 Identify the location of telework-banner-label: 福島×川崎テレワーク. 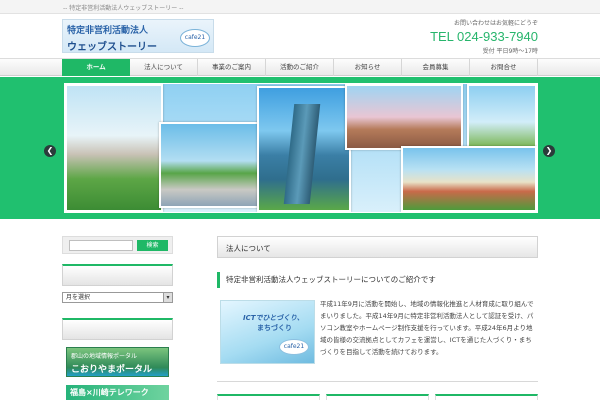
(109, 392).